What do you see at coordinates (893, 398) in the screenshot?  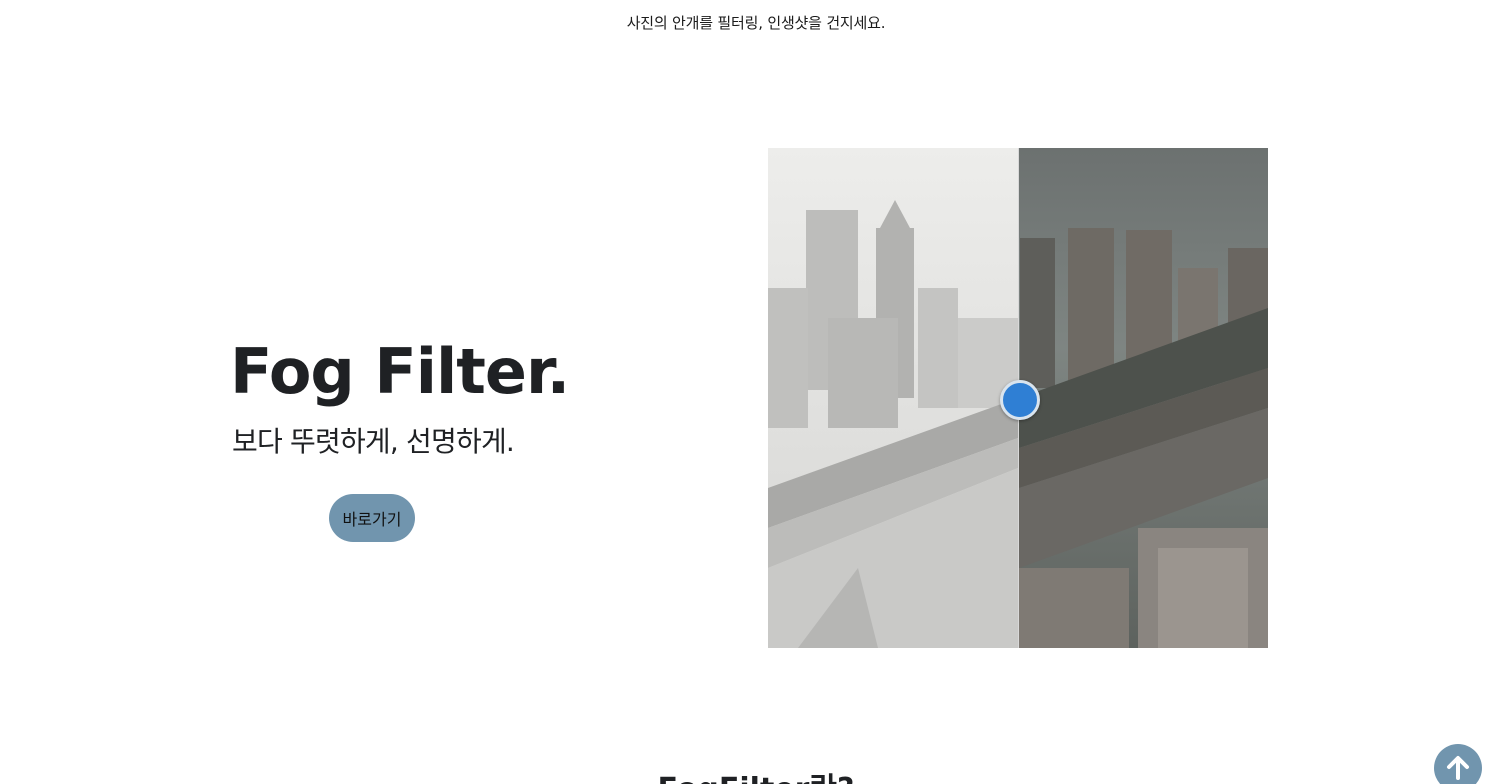 I see `foggy-half` at bounding box center [893, 398].